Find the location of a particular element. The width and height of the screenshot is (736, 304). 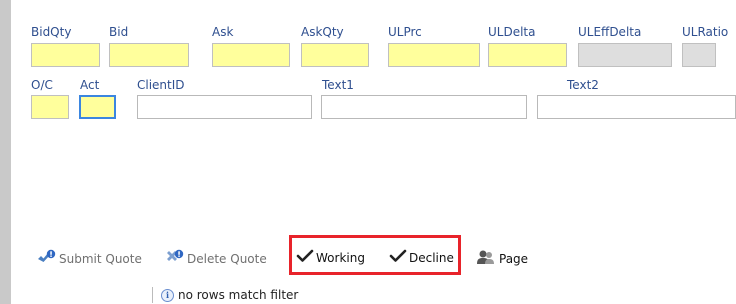

ulratio-field is located at coordinates (699, 55).